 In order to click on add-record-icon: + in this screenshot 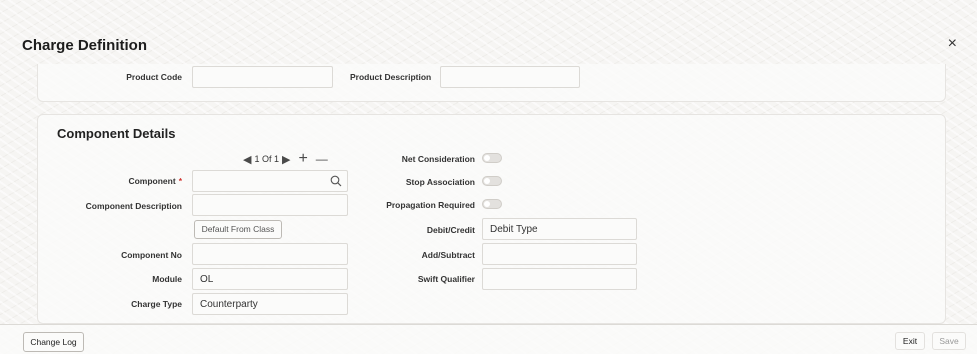, I will do `click(302, 159)`.